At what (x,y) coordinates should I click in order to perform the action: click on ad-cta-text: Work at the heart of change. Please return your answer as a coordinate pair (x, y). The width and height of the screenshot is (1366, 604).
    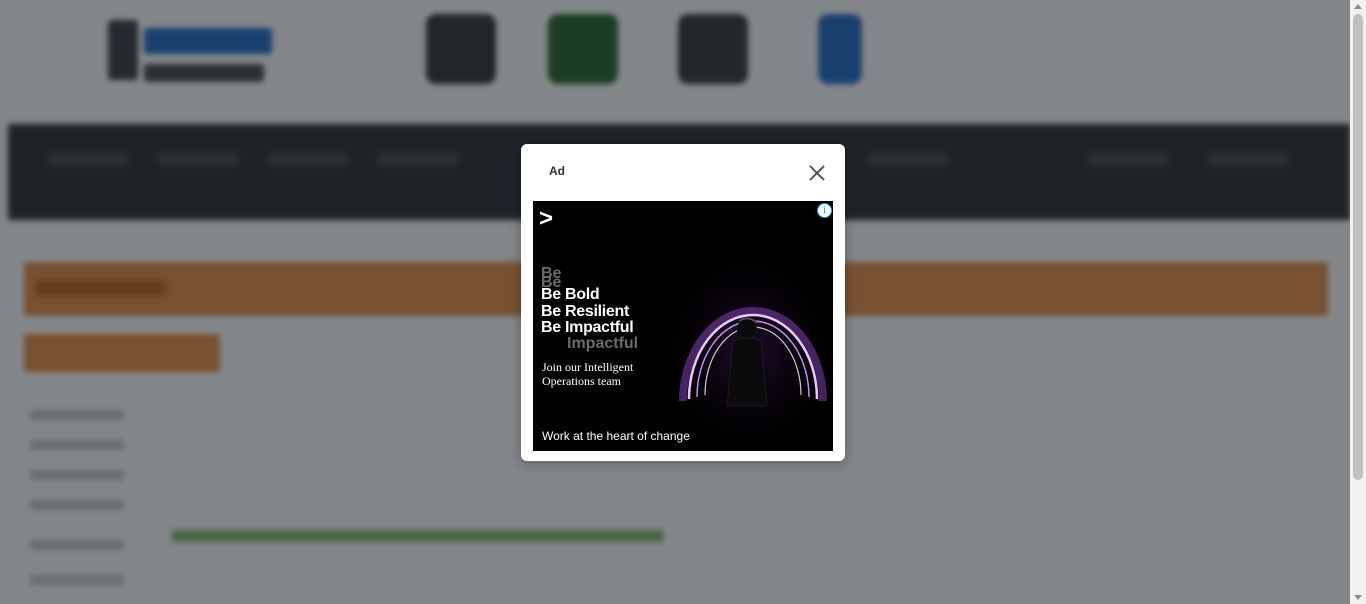
    Looking at the image, I should click on (616, 436).